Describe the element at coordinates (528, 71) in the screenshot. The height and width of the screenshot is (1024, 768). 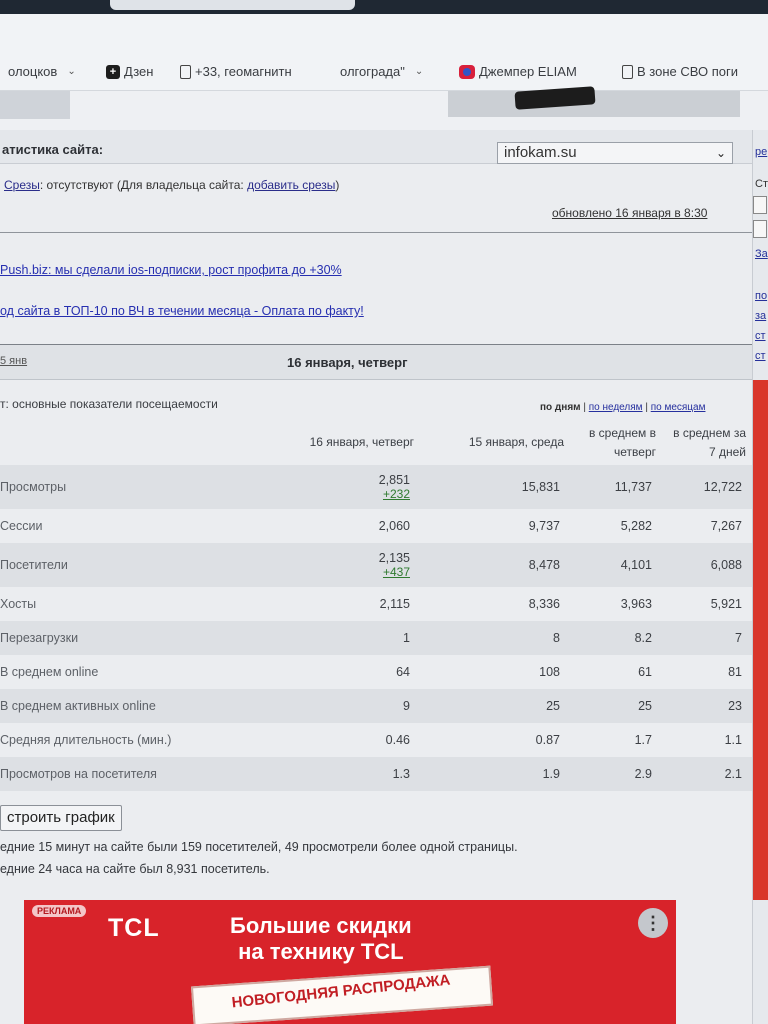
I see `bookmark-label: Джемпер ELIAM` at that location.